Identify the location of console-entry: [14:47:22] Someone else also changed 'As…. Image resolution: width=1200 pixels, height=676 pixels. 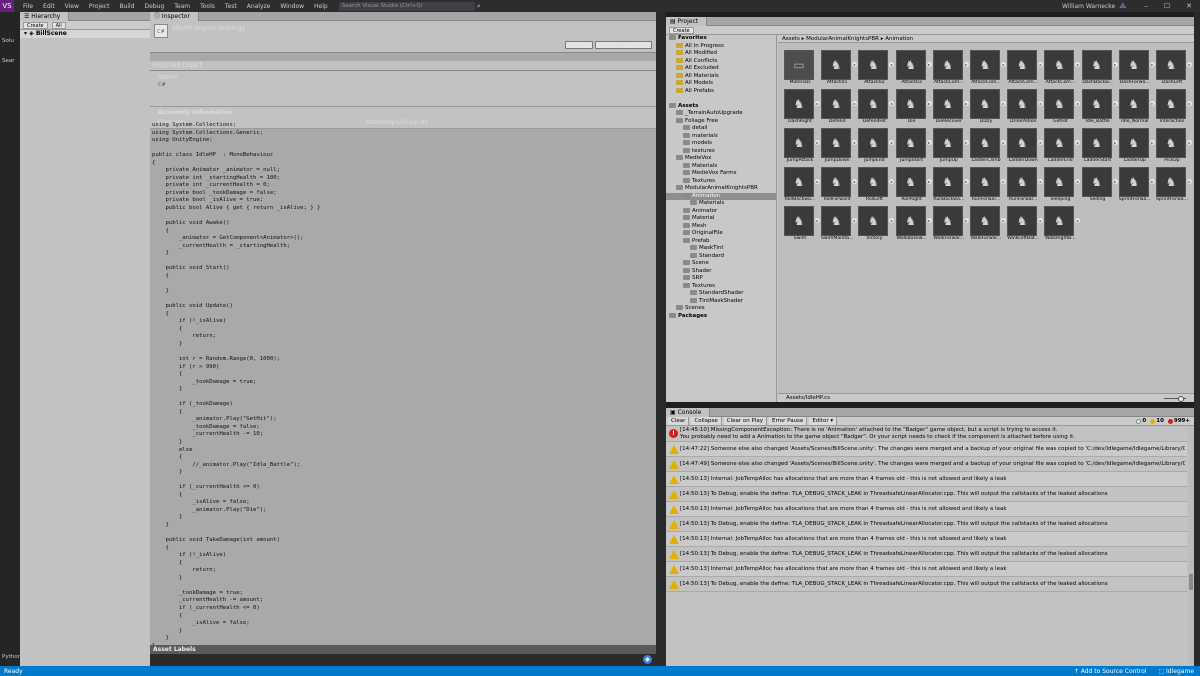
(926, 449).